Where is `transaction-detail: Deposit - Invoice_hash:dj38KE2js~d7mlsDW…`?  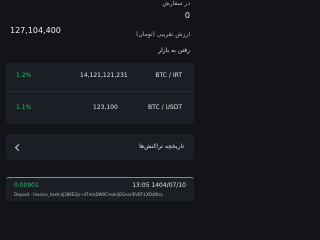
transaction-detail: Deposit - Invoice_hash:dj38KE2js~d7mlsDW… is located at coordinates (88, 194).